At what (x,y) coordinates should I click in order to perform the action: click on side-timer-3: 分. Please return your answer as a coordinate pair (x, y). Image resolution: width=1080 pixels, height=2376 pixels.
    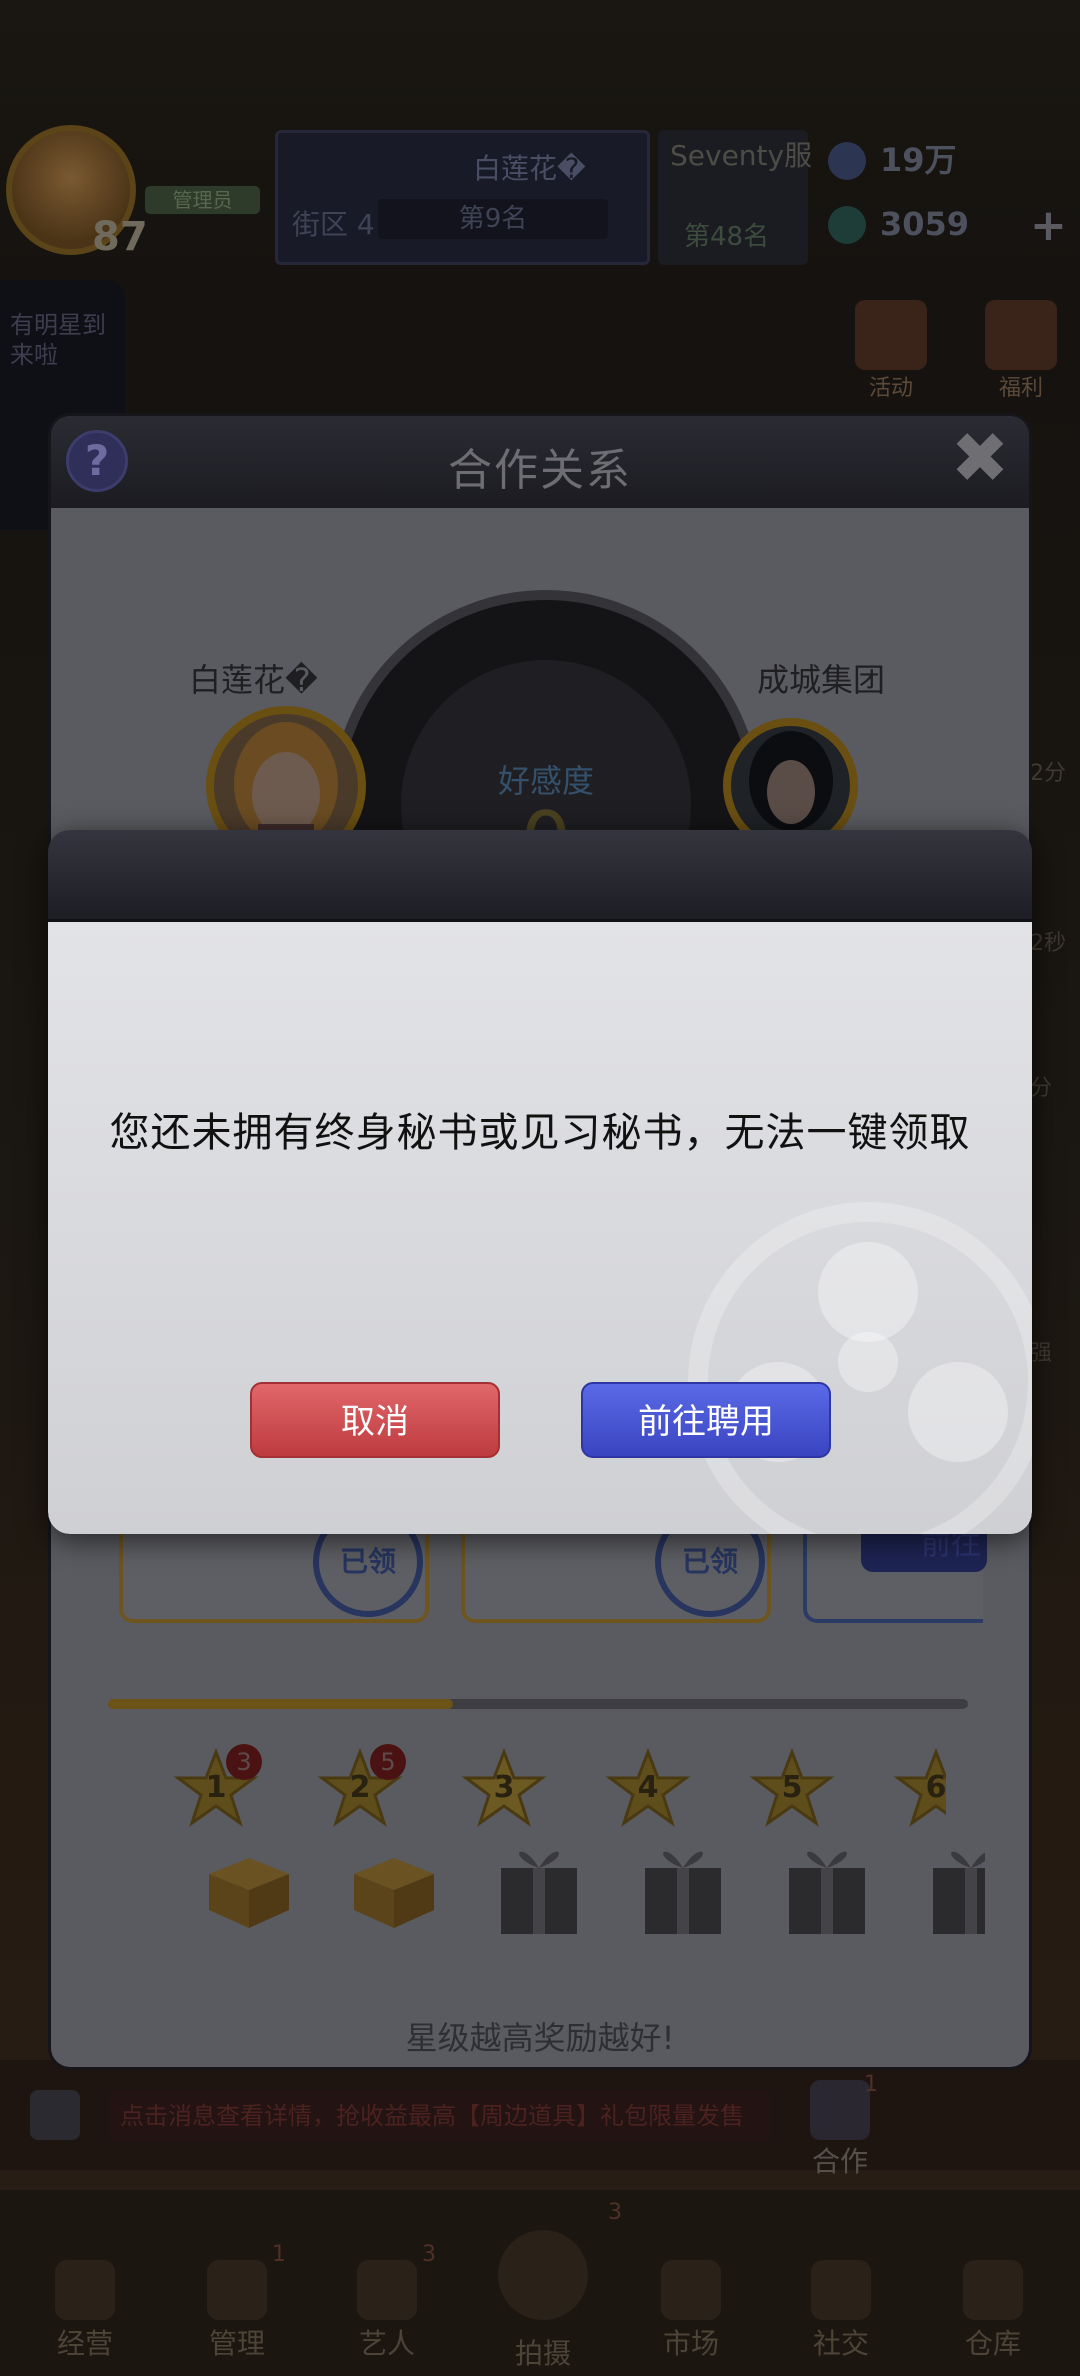
    Looking at the image, I should click on (1041, 1088).